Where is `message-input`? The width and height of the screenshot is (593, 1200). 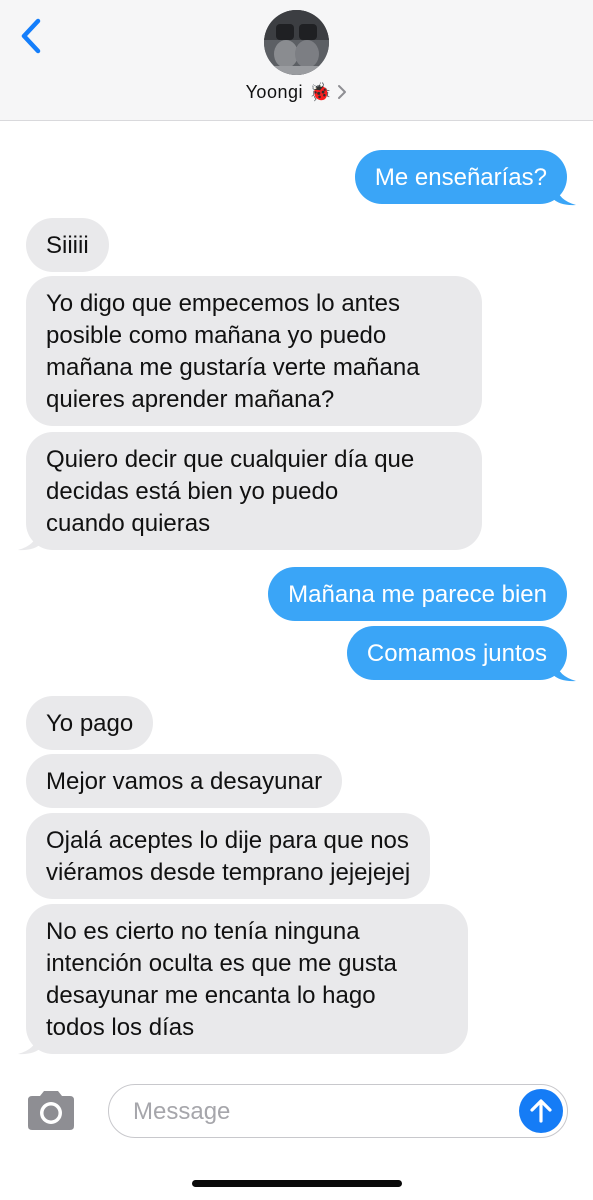 message-input is located at coordinates (323, 1112).